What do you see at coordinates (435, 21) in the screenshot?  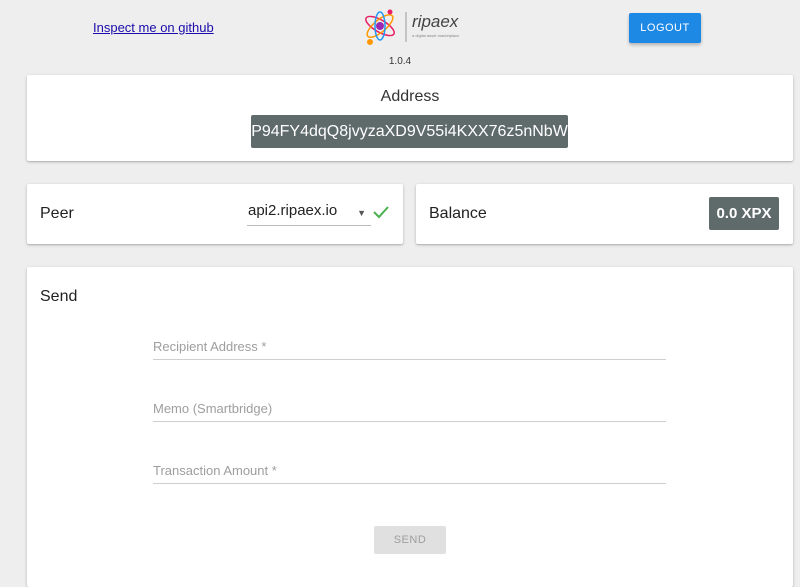 I see `logo-text: ripaex` at bounding box center [435, 21].